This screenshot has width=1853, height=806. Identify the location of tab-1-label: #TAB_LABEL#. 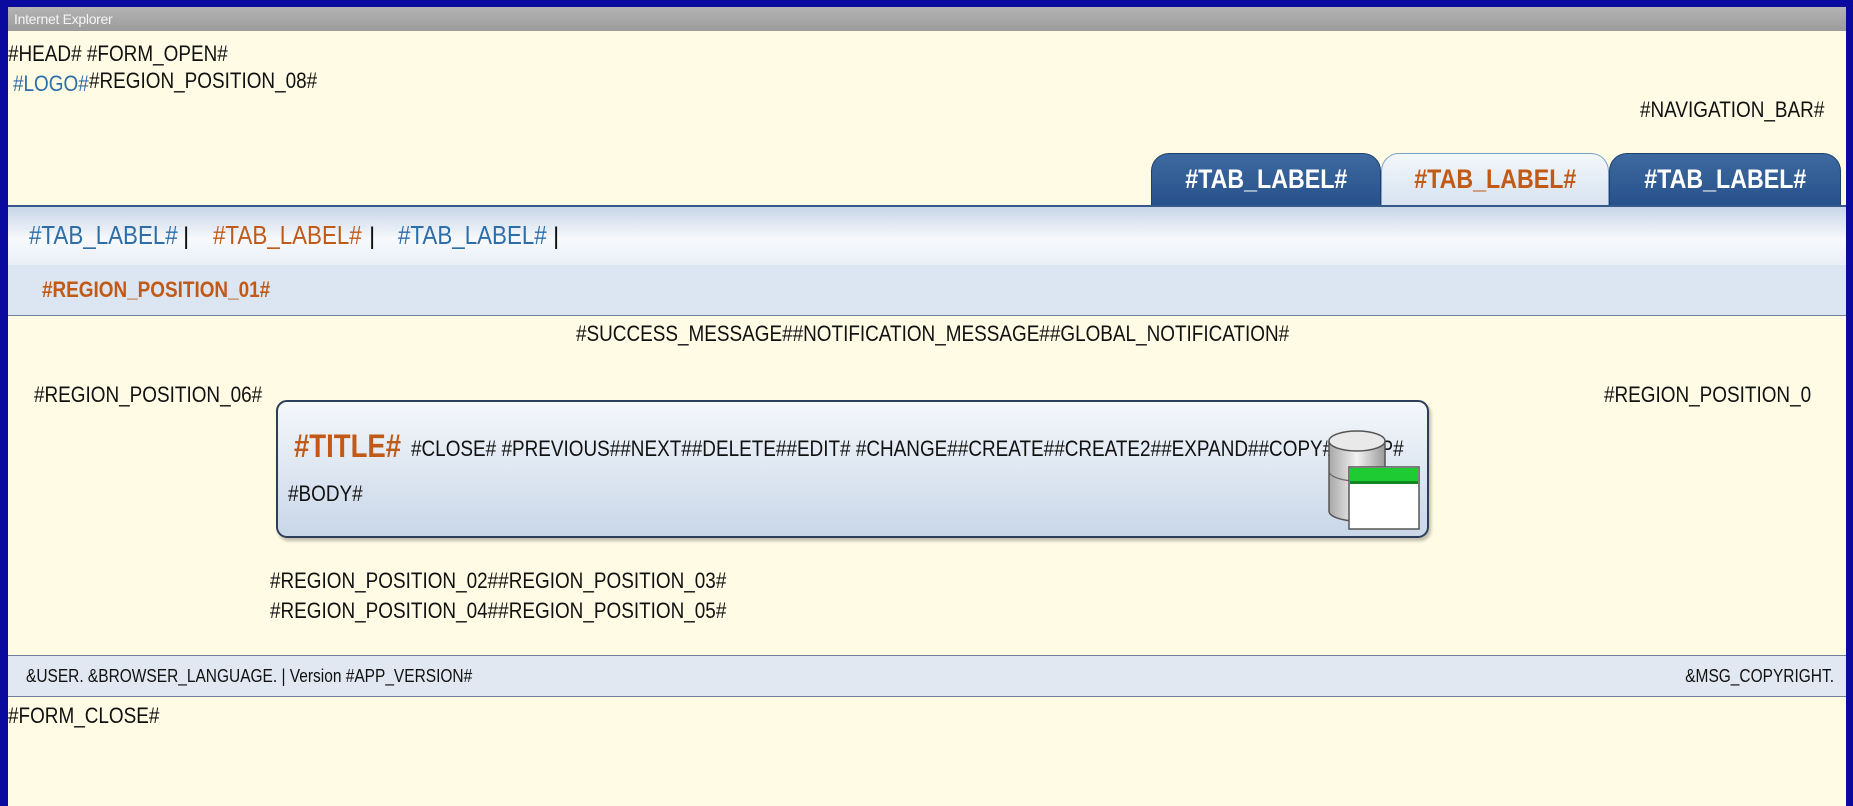
(1266, 179).